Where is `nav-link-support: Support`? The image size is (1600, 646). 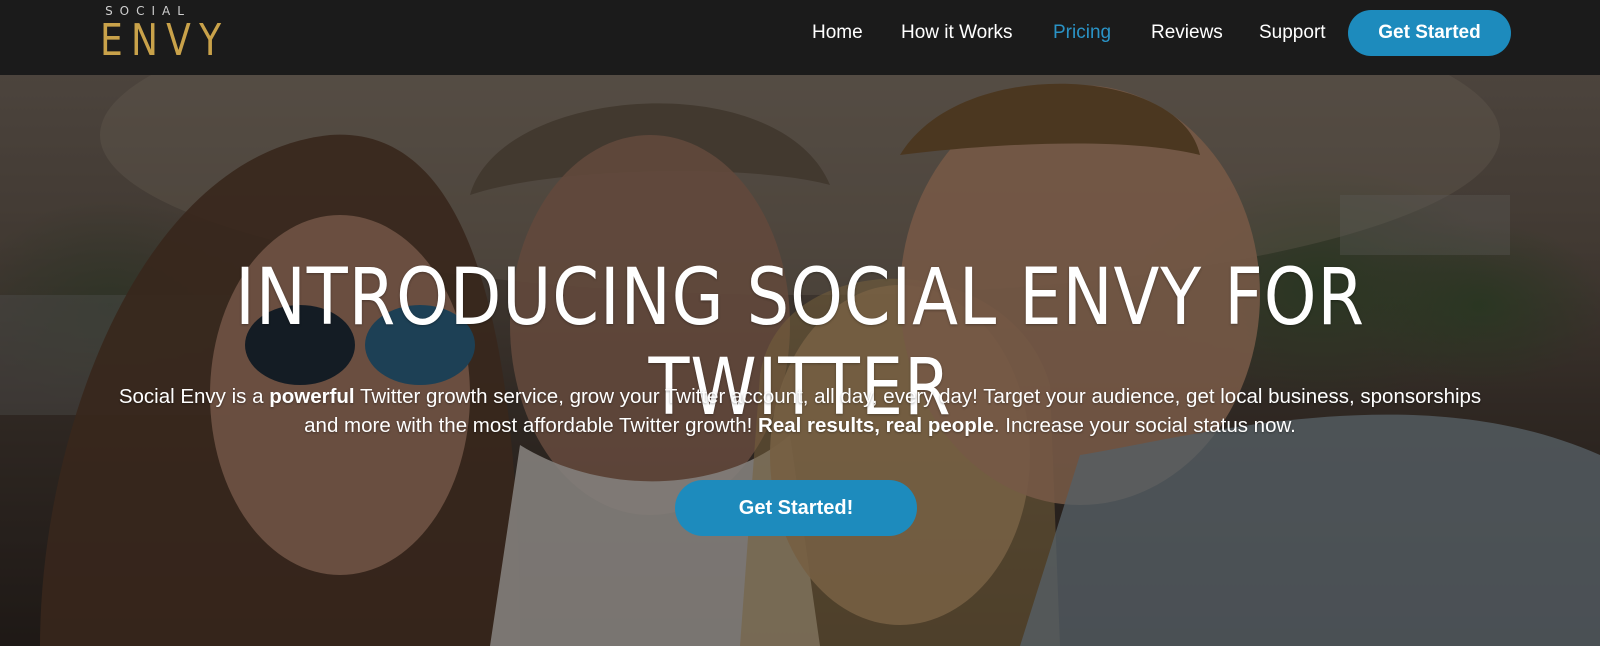 nav-link-support: Support is located at coordinates (1292, 33).